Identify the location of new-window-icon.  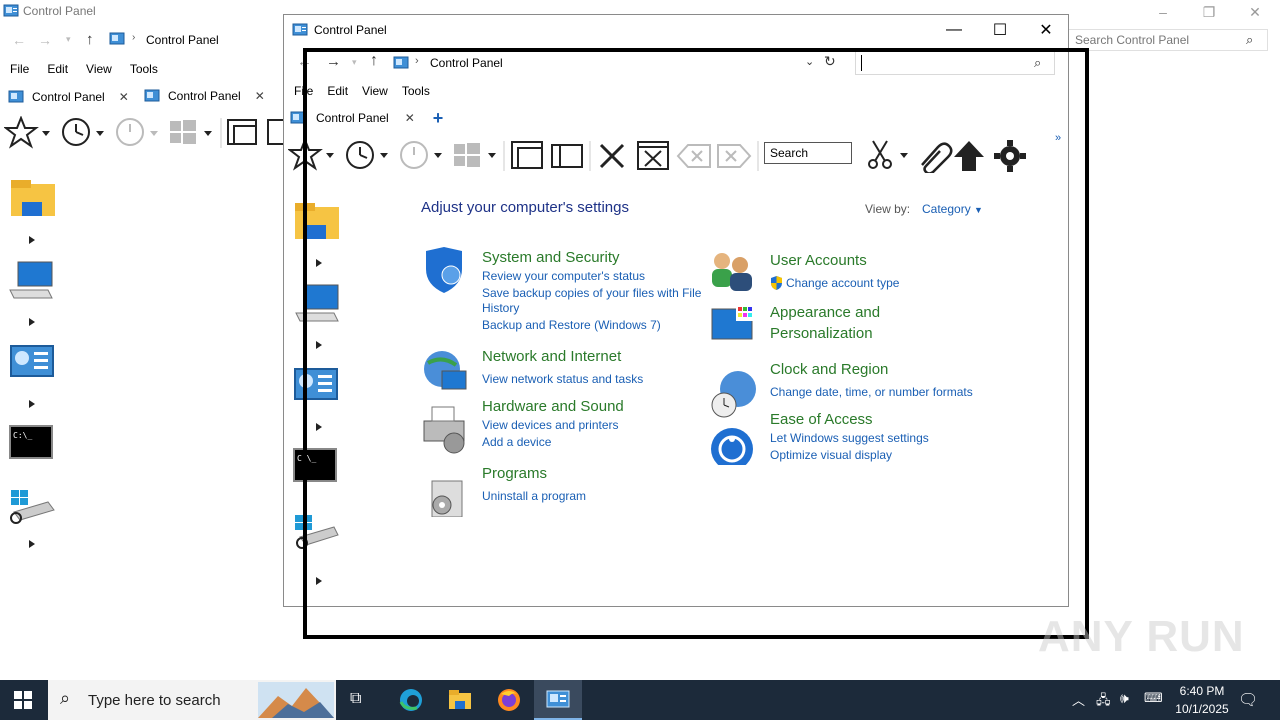
(242, 132).